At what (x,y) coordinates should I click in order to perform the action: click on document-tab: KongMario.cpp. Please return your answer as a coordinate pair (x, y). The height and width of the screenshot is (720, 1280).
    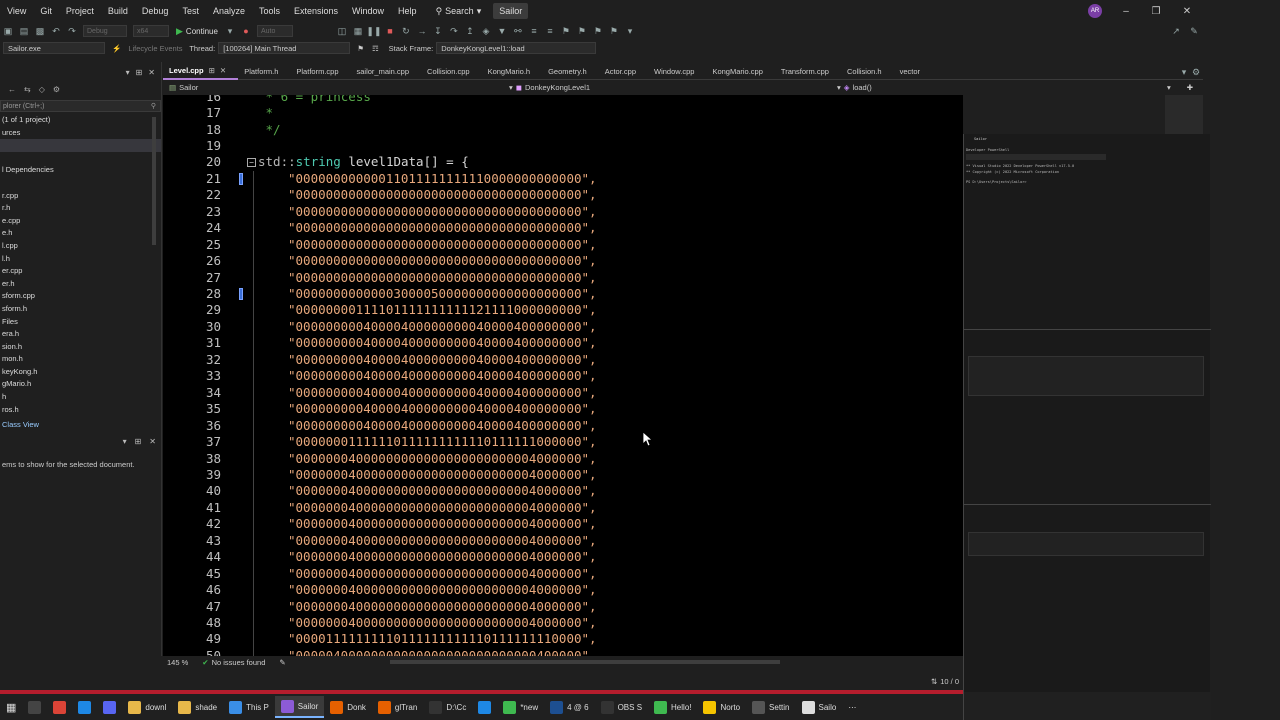
    Looking at the image, I should click on (740, 72).